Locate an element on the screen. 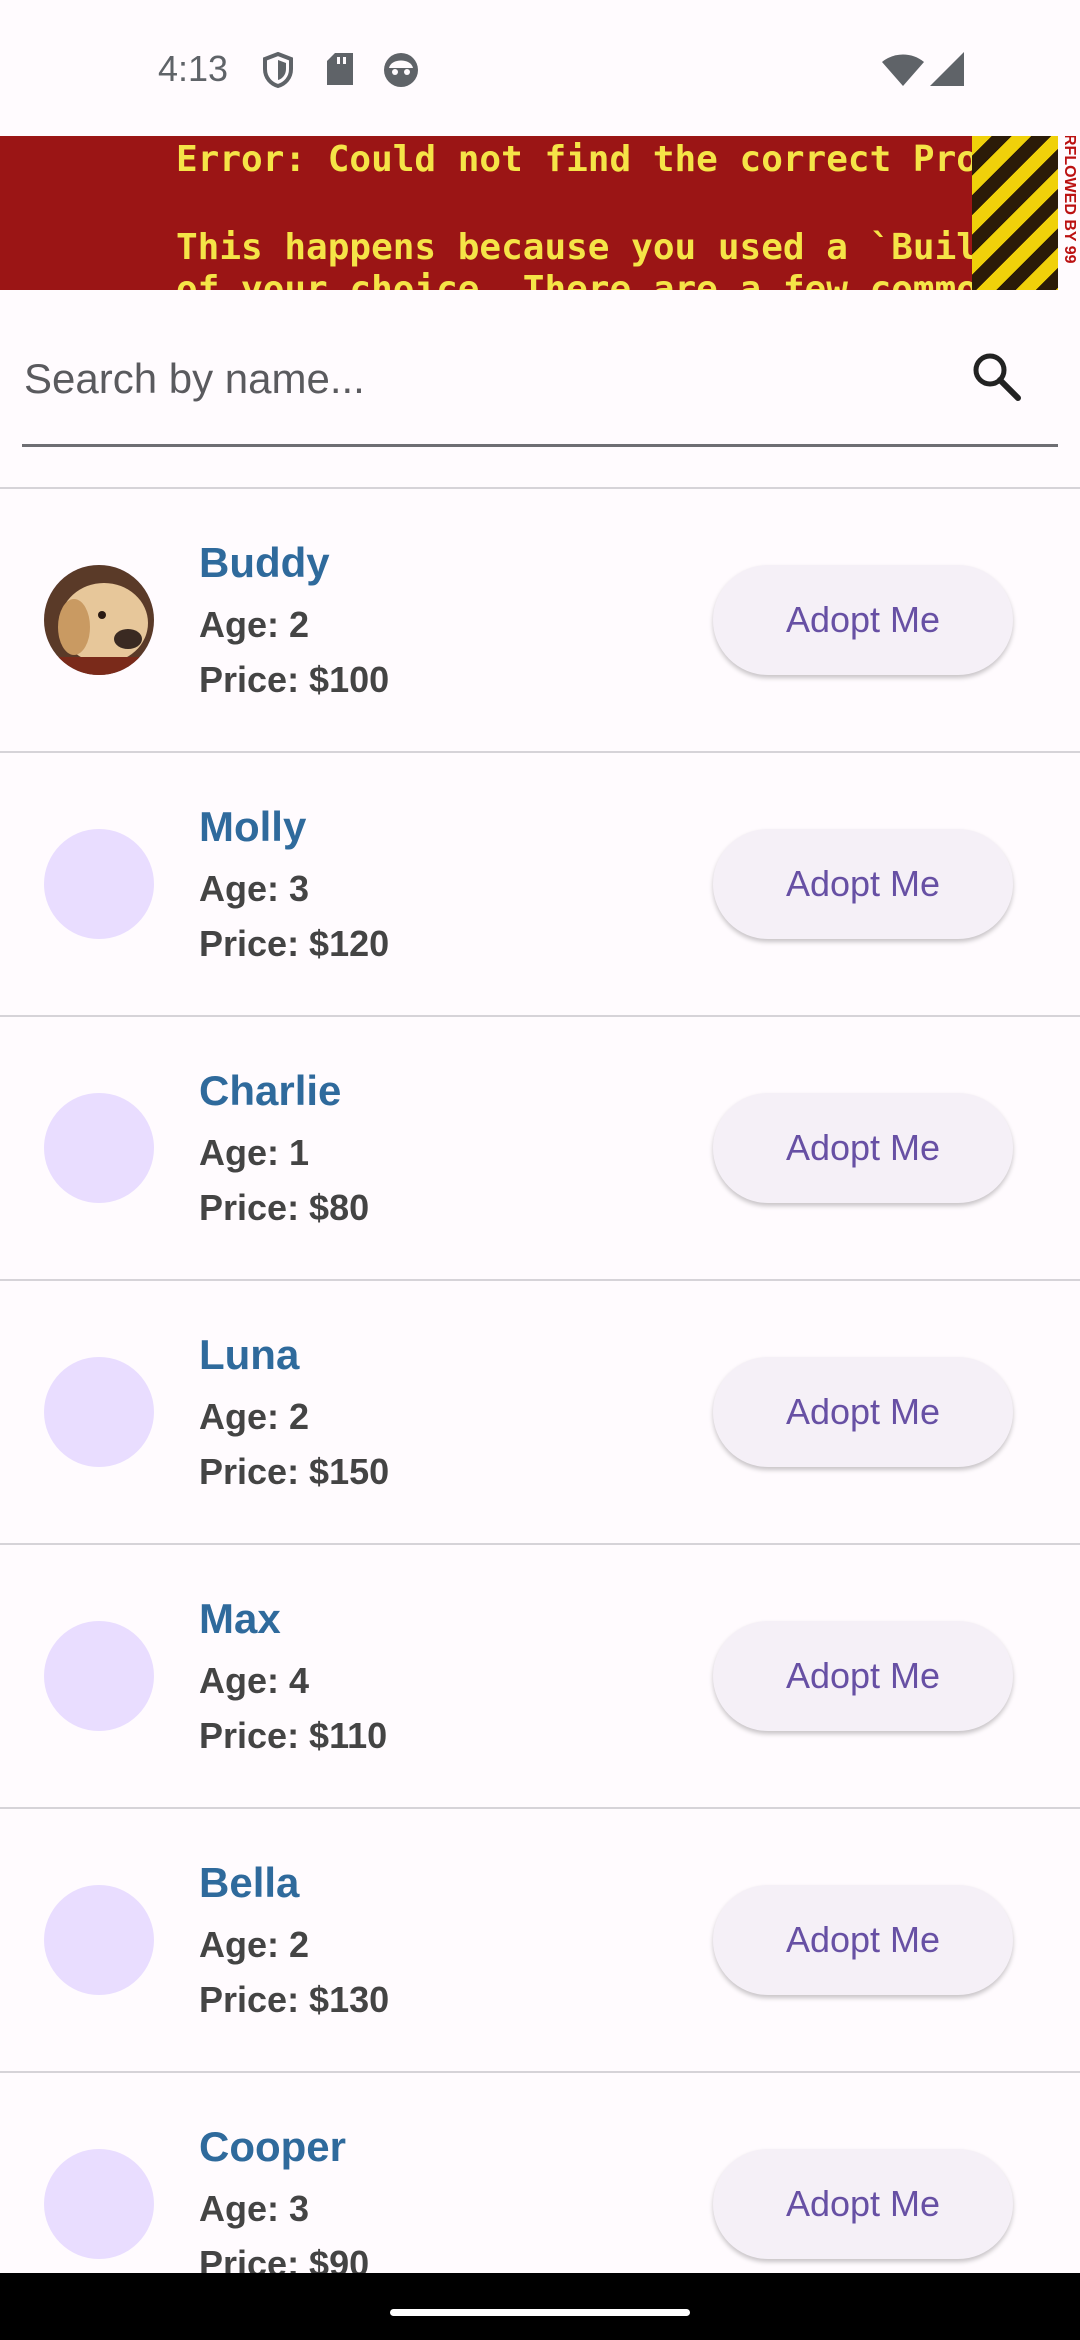 The height and width of the screenshot is (2340, 1080). pet-price: Price: $130 is located at coordinates (294, 1999).